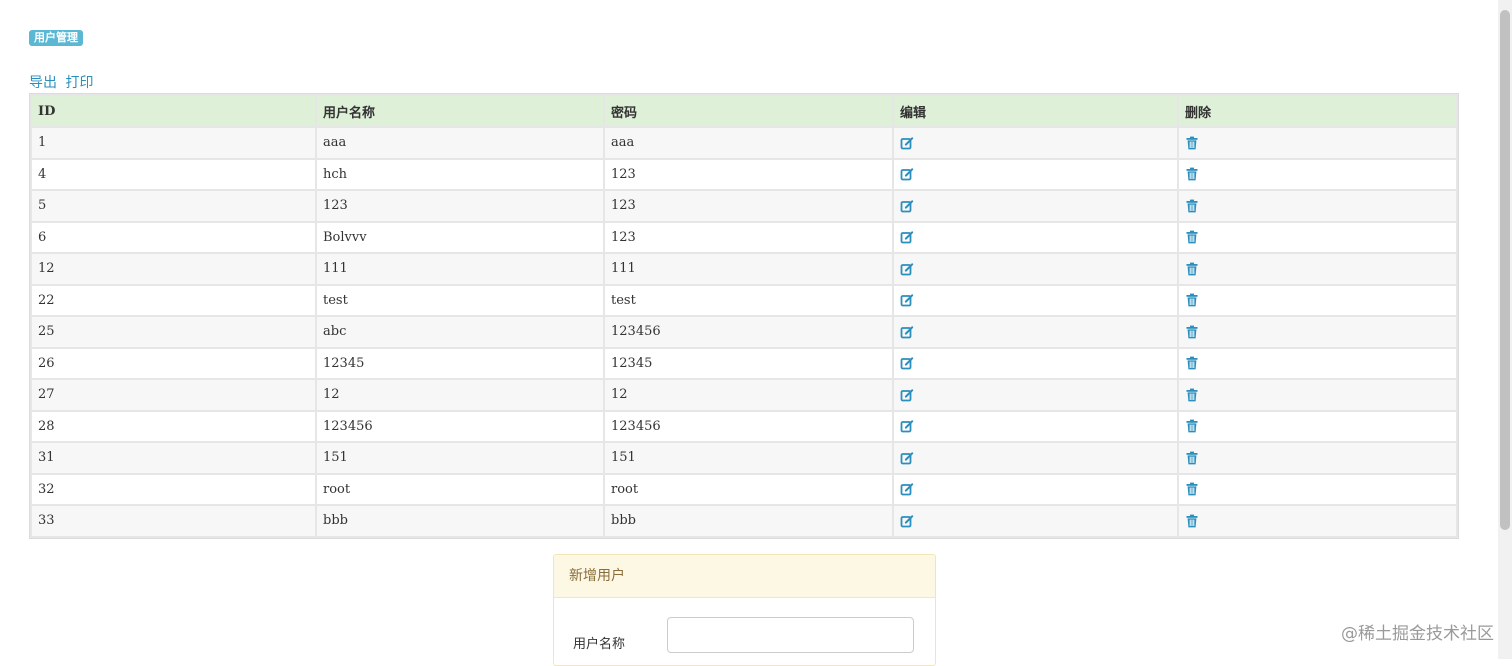  Describe the element at coordinates (744, 206) in the screenshot. I see `table-row: 5 123 123` at that location.